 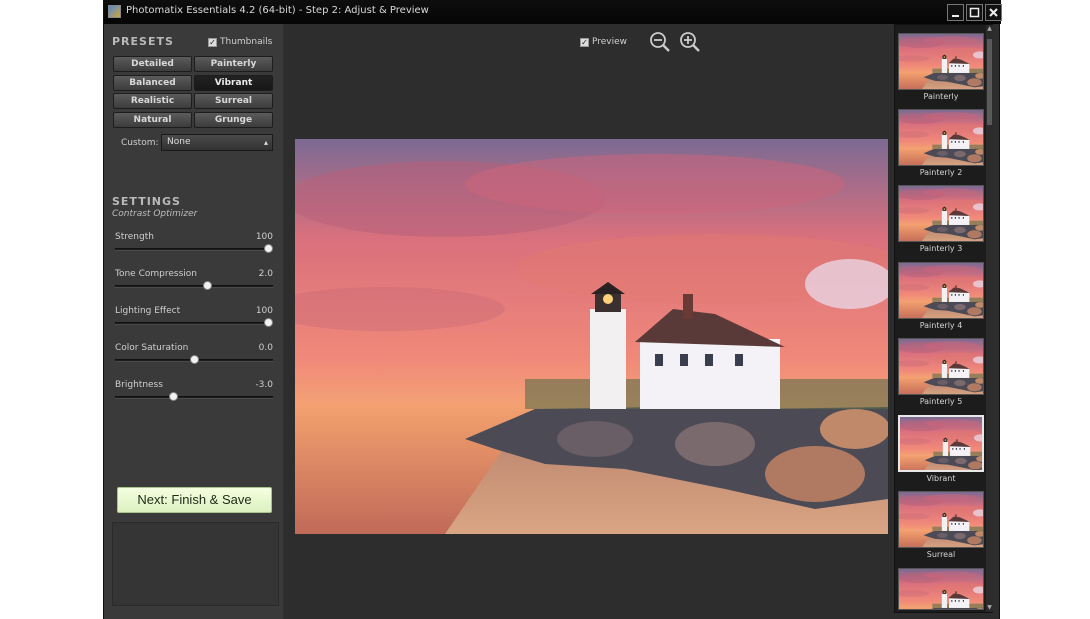 I want to click on thumbnail-painterly-5: Painterly 5, so click(x=941, y=372).